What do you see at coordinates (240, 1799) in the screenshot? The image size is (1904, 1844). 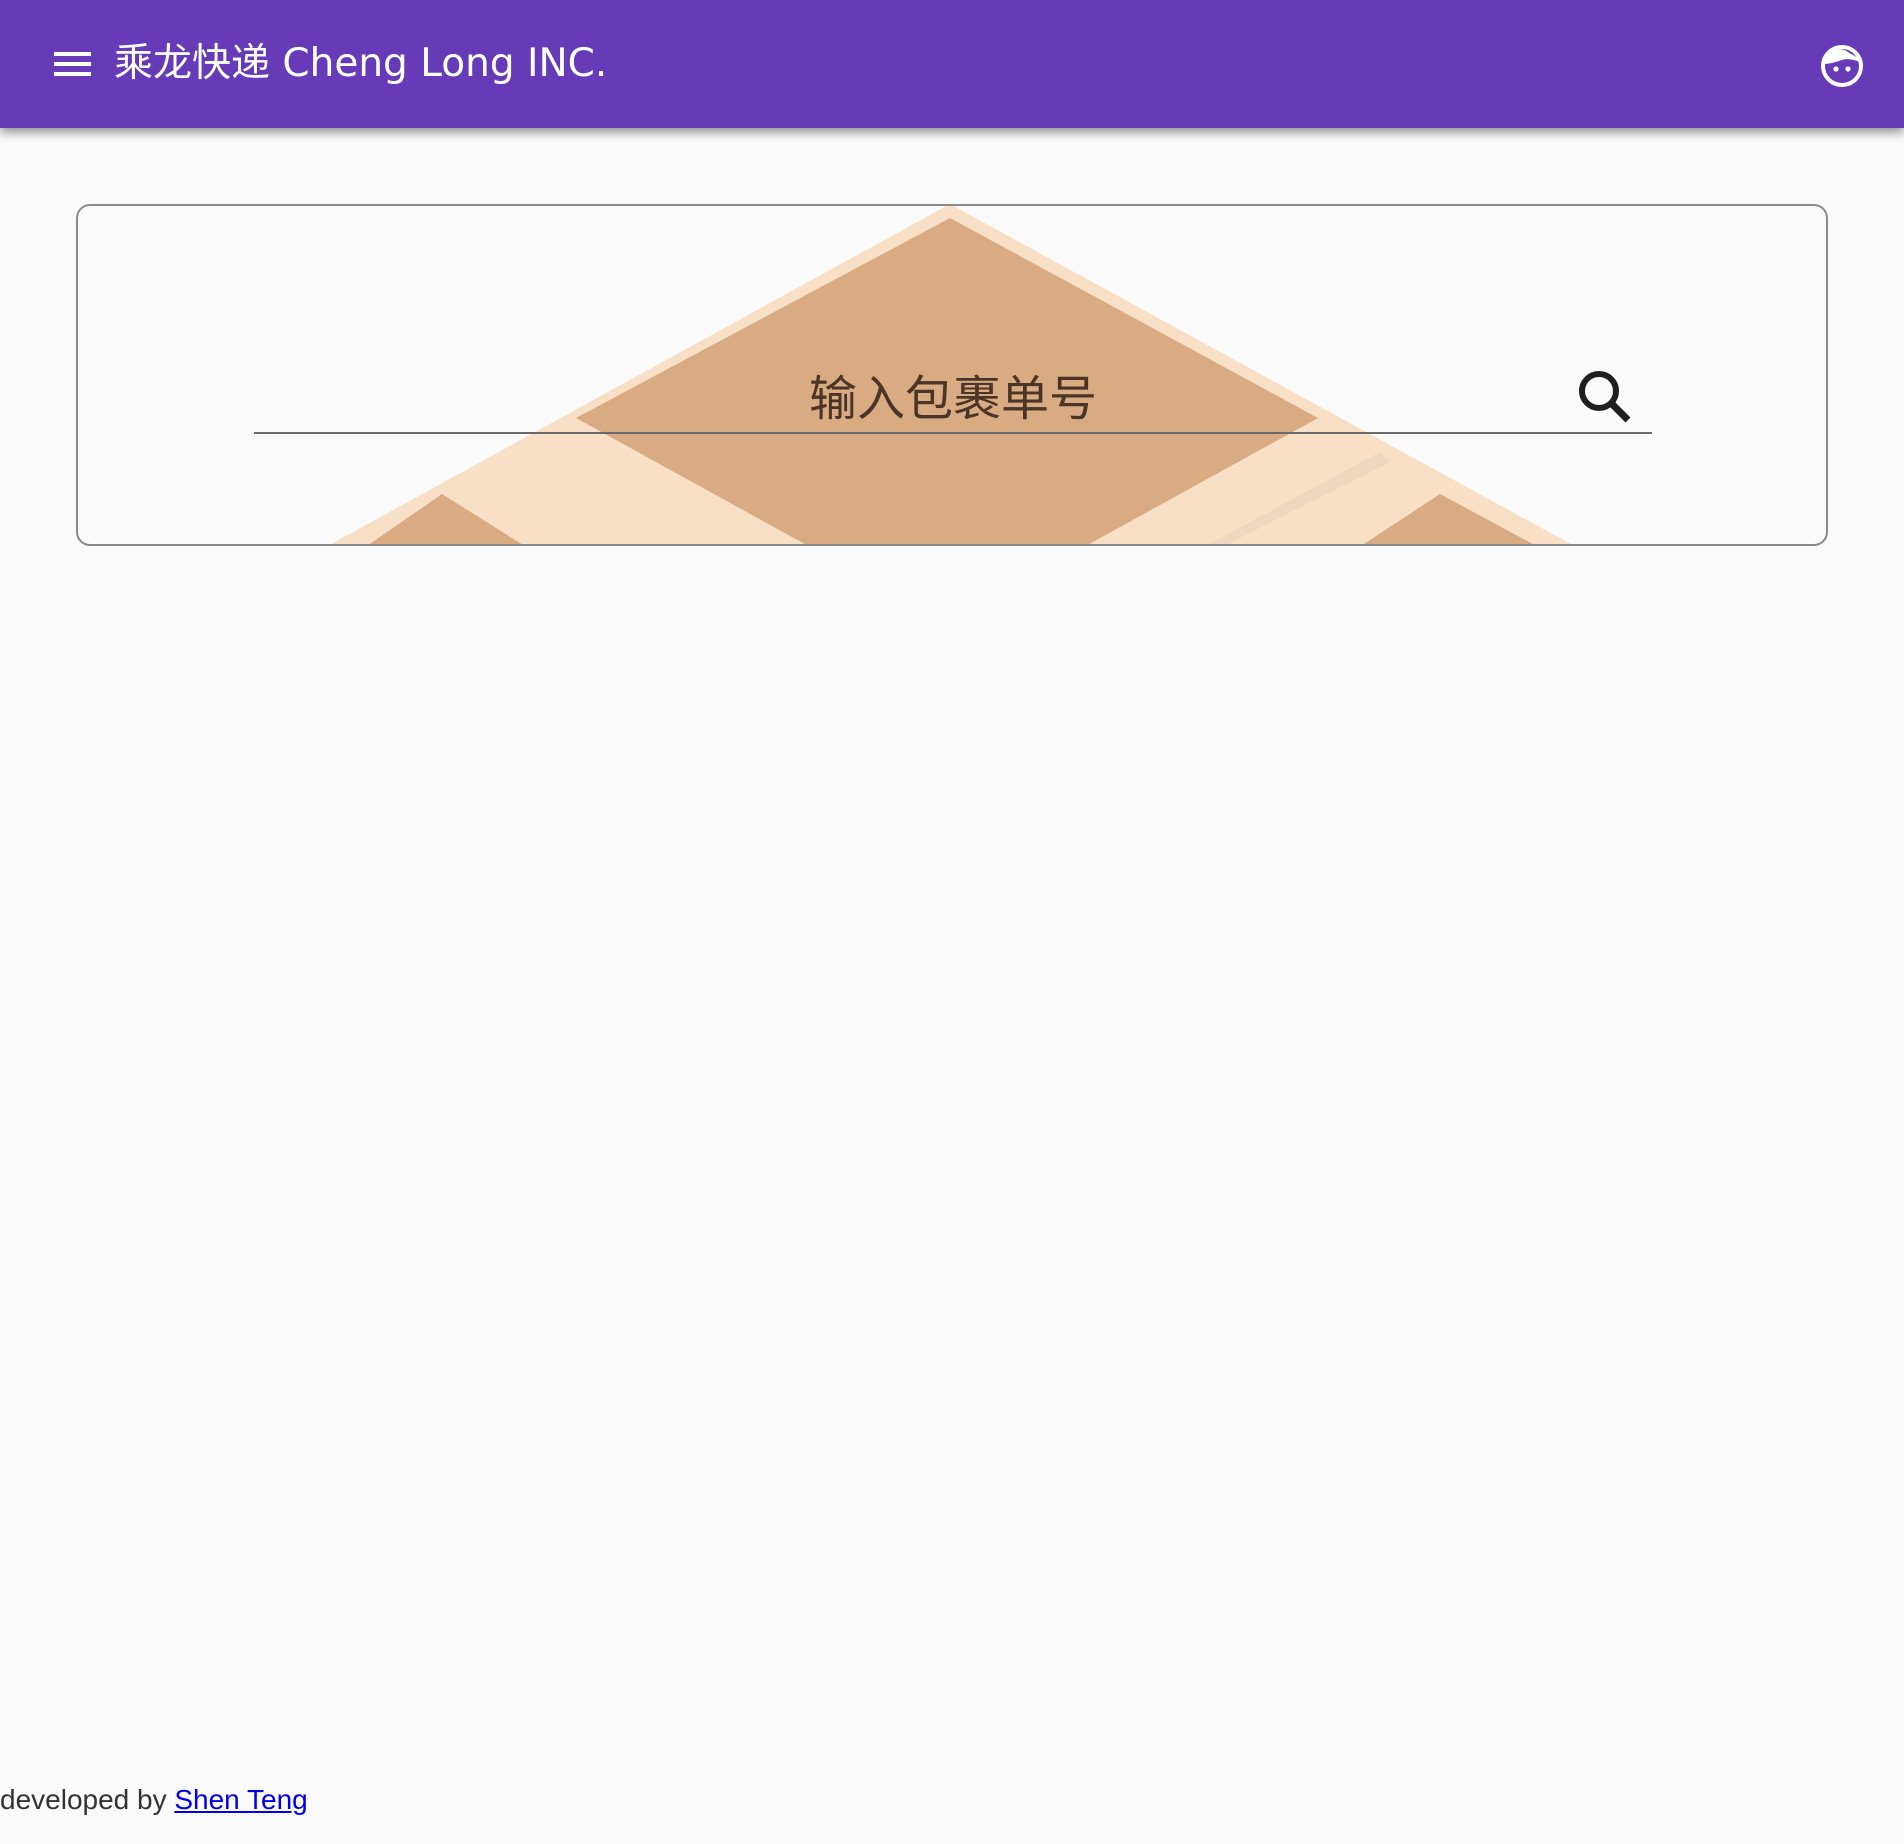 I see `author-link: Shen Teng` at bounding box center [240, 1799].